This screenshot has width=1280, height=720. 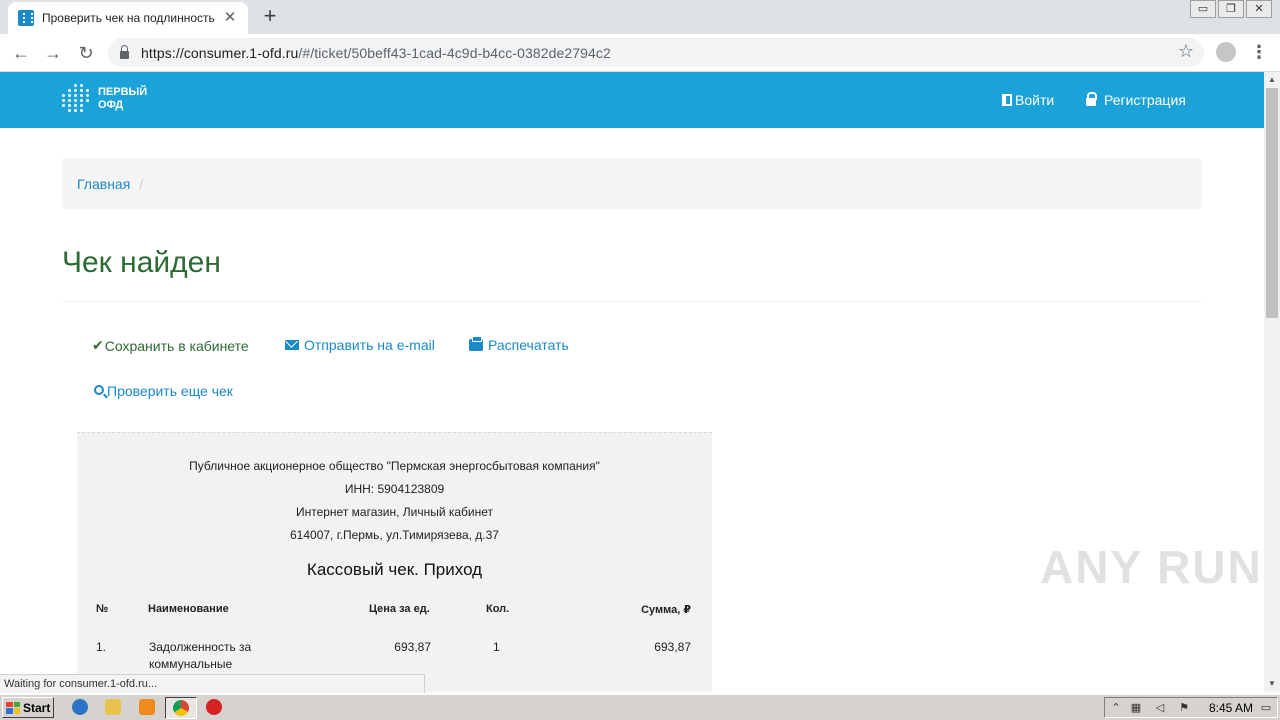 What do you see at coordinates (528, 345) in the screenshot?
I see `print-label: Распечатать` at bounding box center [528, 345].